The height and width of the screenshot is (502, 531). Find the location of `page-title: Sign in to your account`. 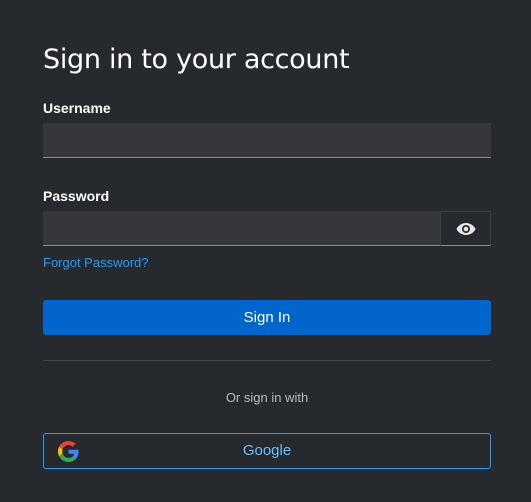

page-title: Sign in to your account is located at coordinates (196, 59).